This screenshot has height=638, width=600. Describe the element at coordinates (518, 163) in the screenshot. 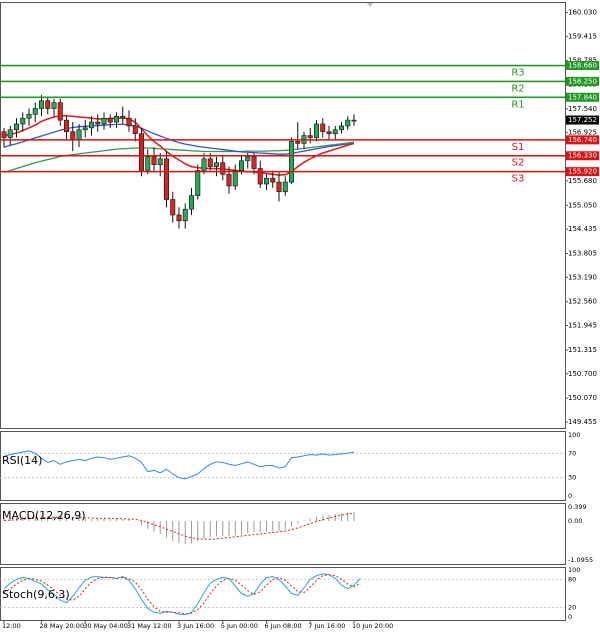

I see `level-label-s2: S2` at that location.